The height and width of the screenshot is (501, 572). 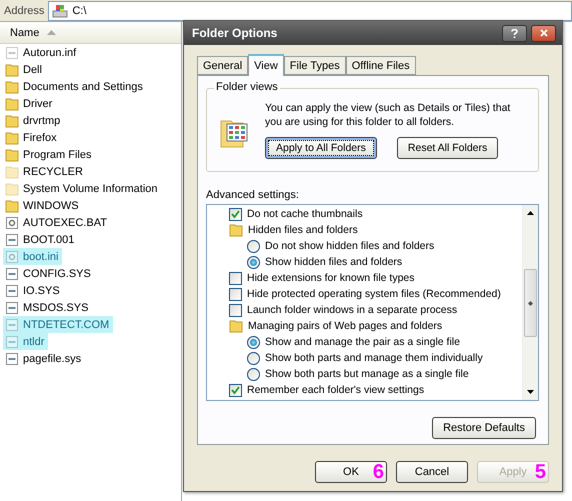 I want to click on file-row: RECYCLER, so click(x=45, y=171).